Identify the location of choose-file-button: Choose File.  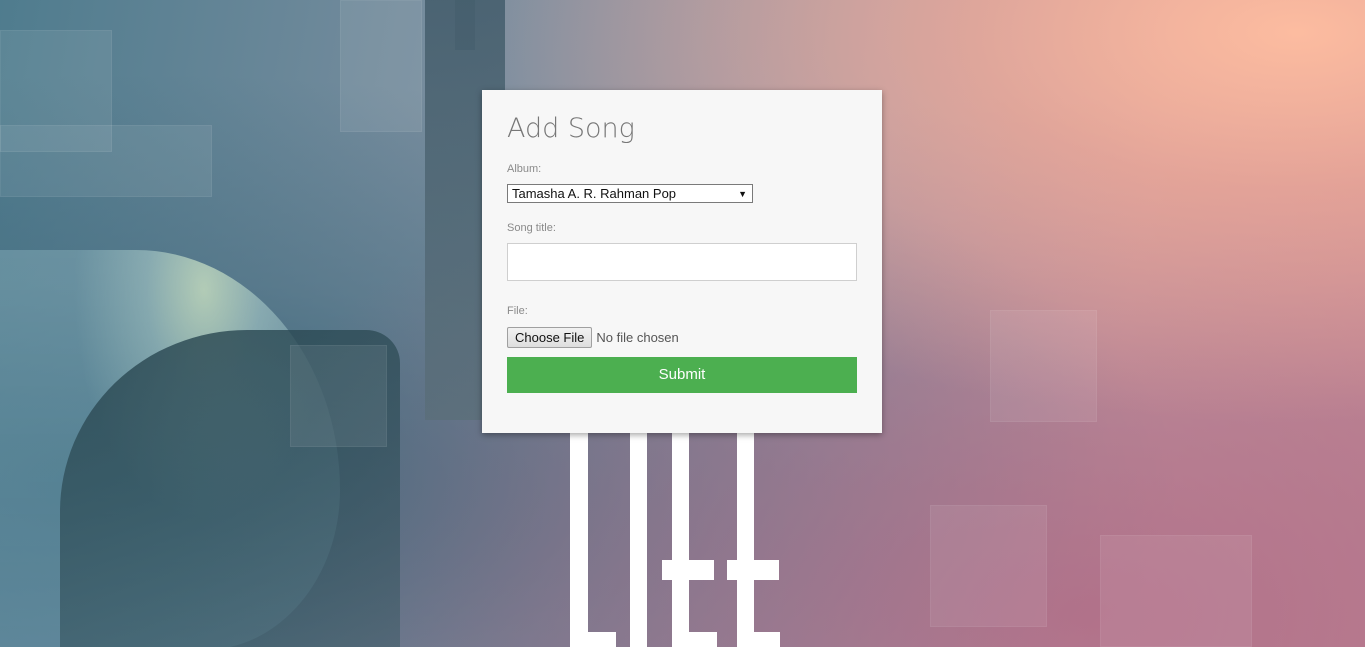
(550, 337).